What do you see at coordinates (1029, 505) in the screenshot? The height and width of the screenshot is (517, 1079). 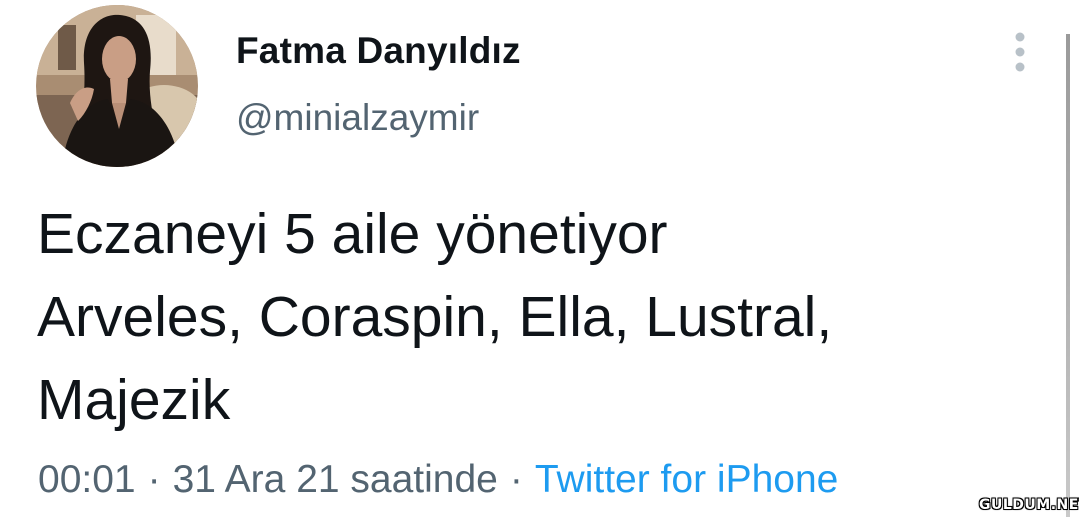 I see `watermark: GULDUM.NET` at bounding box center [1029, 505].